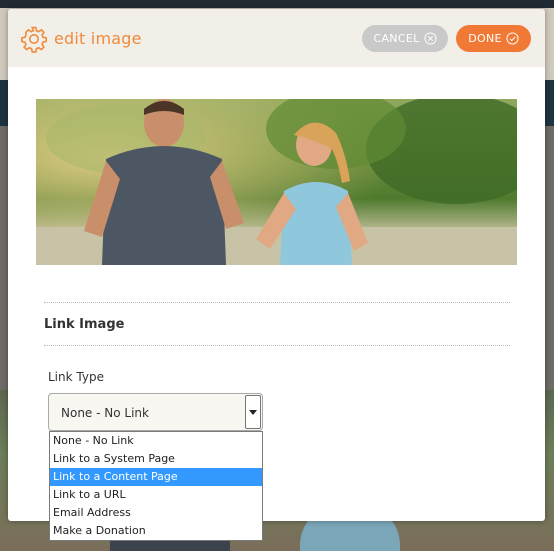 The width and height of the screenshot is (554, 551). Describe the element at coordinates (105, 413) in the screenshot. I see `link-type-selected-value: None - No Link` at that location.